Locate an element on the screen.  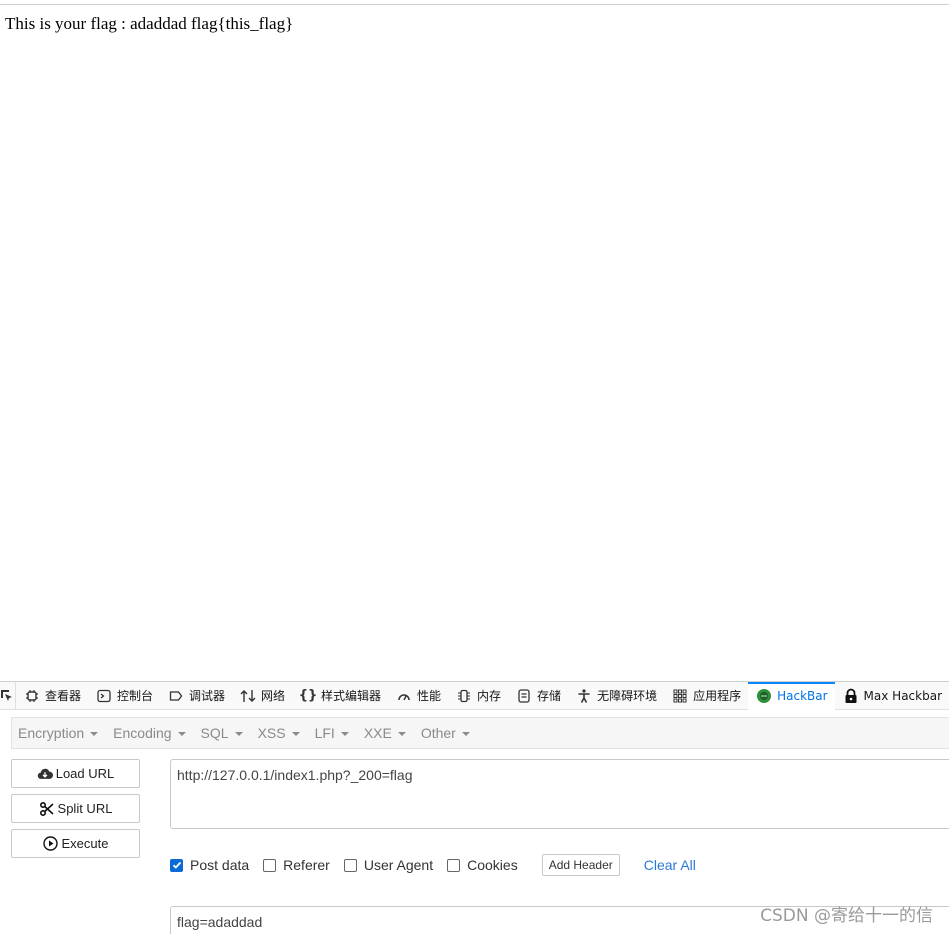
tab-inspector: 查看器 is located at coordinates (52, 696).